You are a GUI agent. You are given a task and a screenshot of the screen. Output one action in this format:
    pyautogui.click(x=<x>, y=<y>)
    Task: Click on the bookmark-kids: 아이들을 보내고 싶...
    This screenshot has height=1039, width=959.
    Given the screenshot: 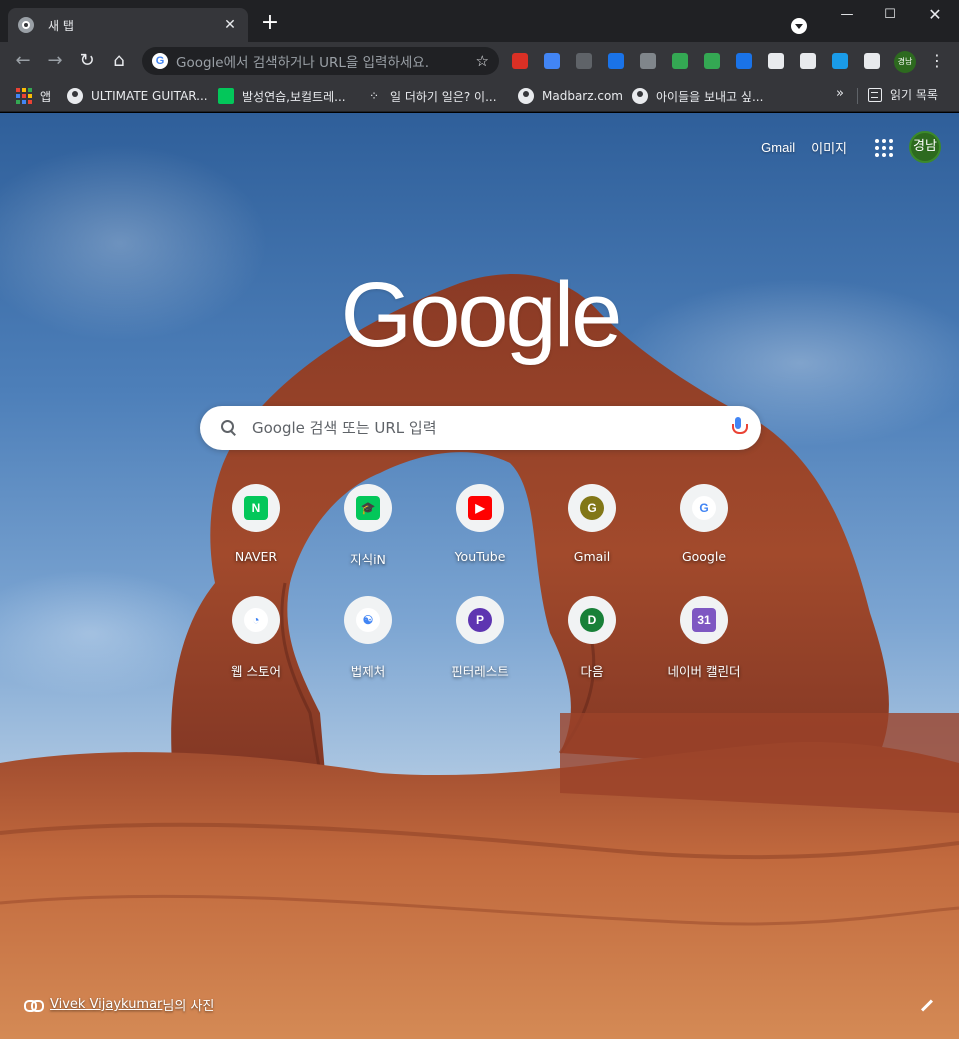 What is the action you would take?
    pyautogui.click(x=697, y=96)
    